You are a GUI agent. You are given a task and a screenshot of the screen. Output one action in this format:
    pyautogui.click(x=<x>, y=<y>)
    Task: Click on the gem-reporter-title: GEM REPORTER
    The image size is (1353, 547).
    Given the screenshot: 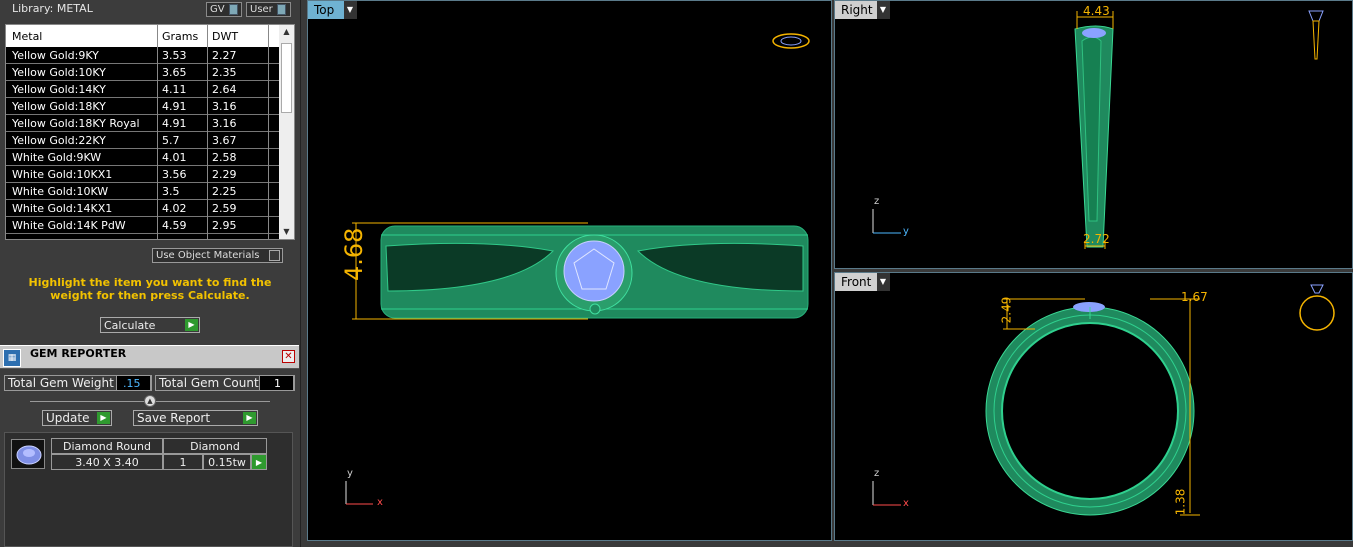 What is the action you would take?
    pyautogui.click(x=78, y=353)
    